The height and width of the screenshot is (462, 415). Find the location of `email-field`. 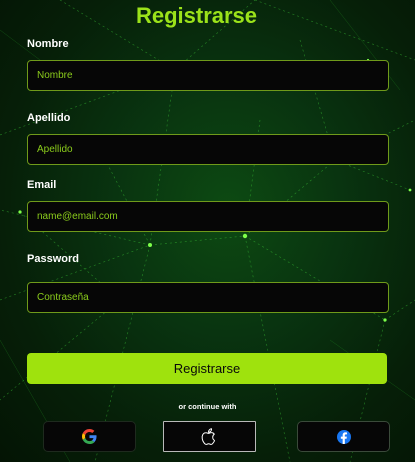

email-field is located at coordinates (208, 216).